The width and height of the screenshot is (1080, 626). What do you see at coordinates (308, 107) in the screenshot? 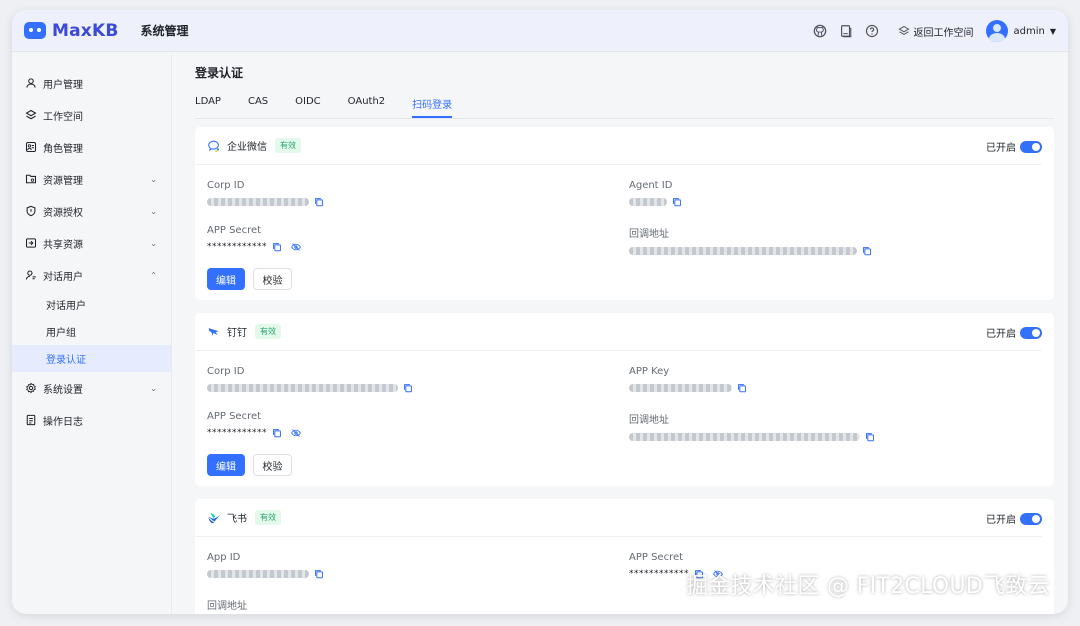
I see `tab-oidc: OIDC` at bounding box center [308, 107].